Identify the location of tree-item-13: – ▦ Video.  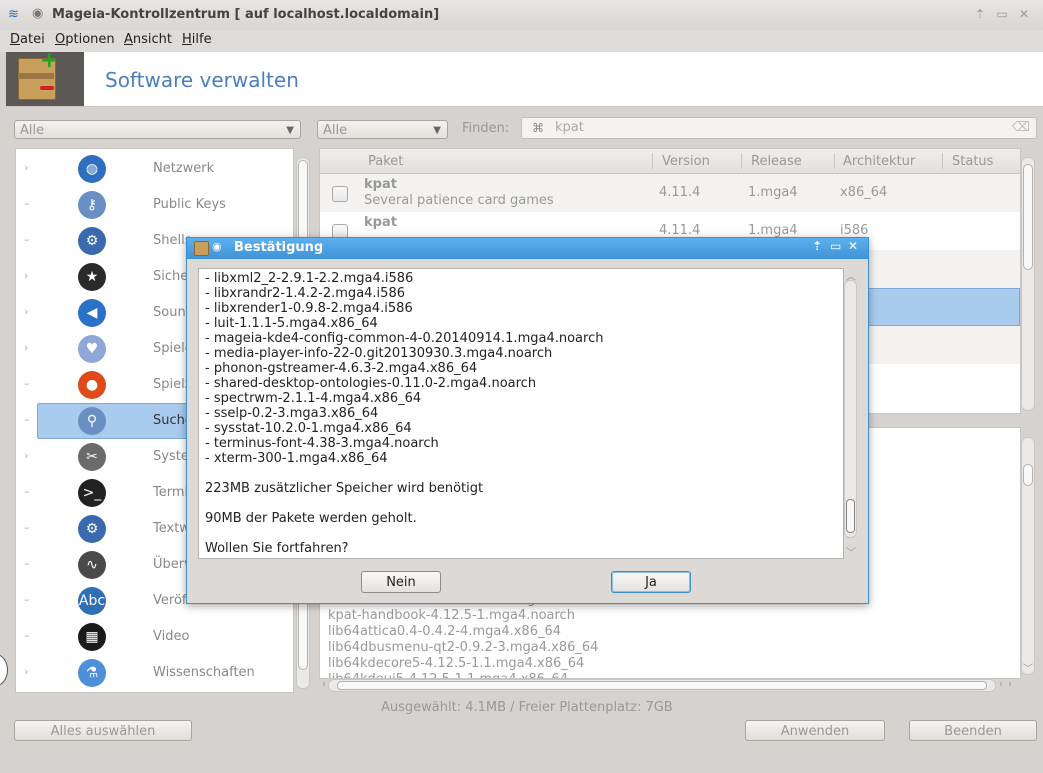
(154, 637).